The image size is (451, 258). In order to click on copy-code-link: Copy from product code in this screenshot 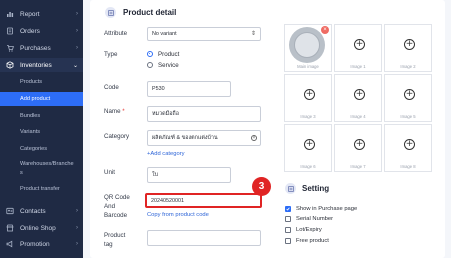, I will do `click(178, 215)`.